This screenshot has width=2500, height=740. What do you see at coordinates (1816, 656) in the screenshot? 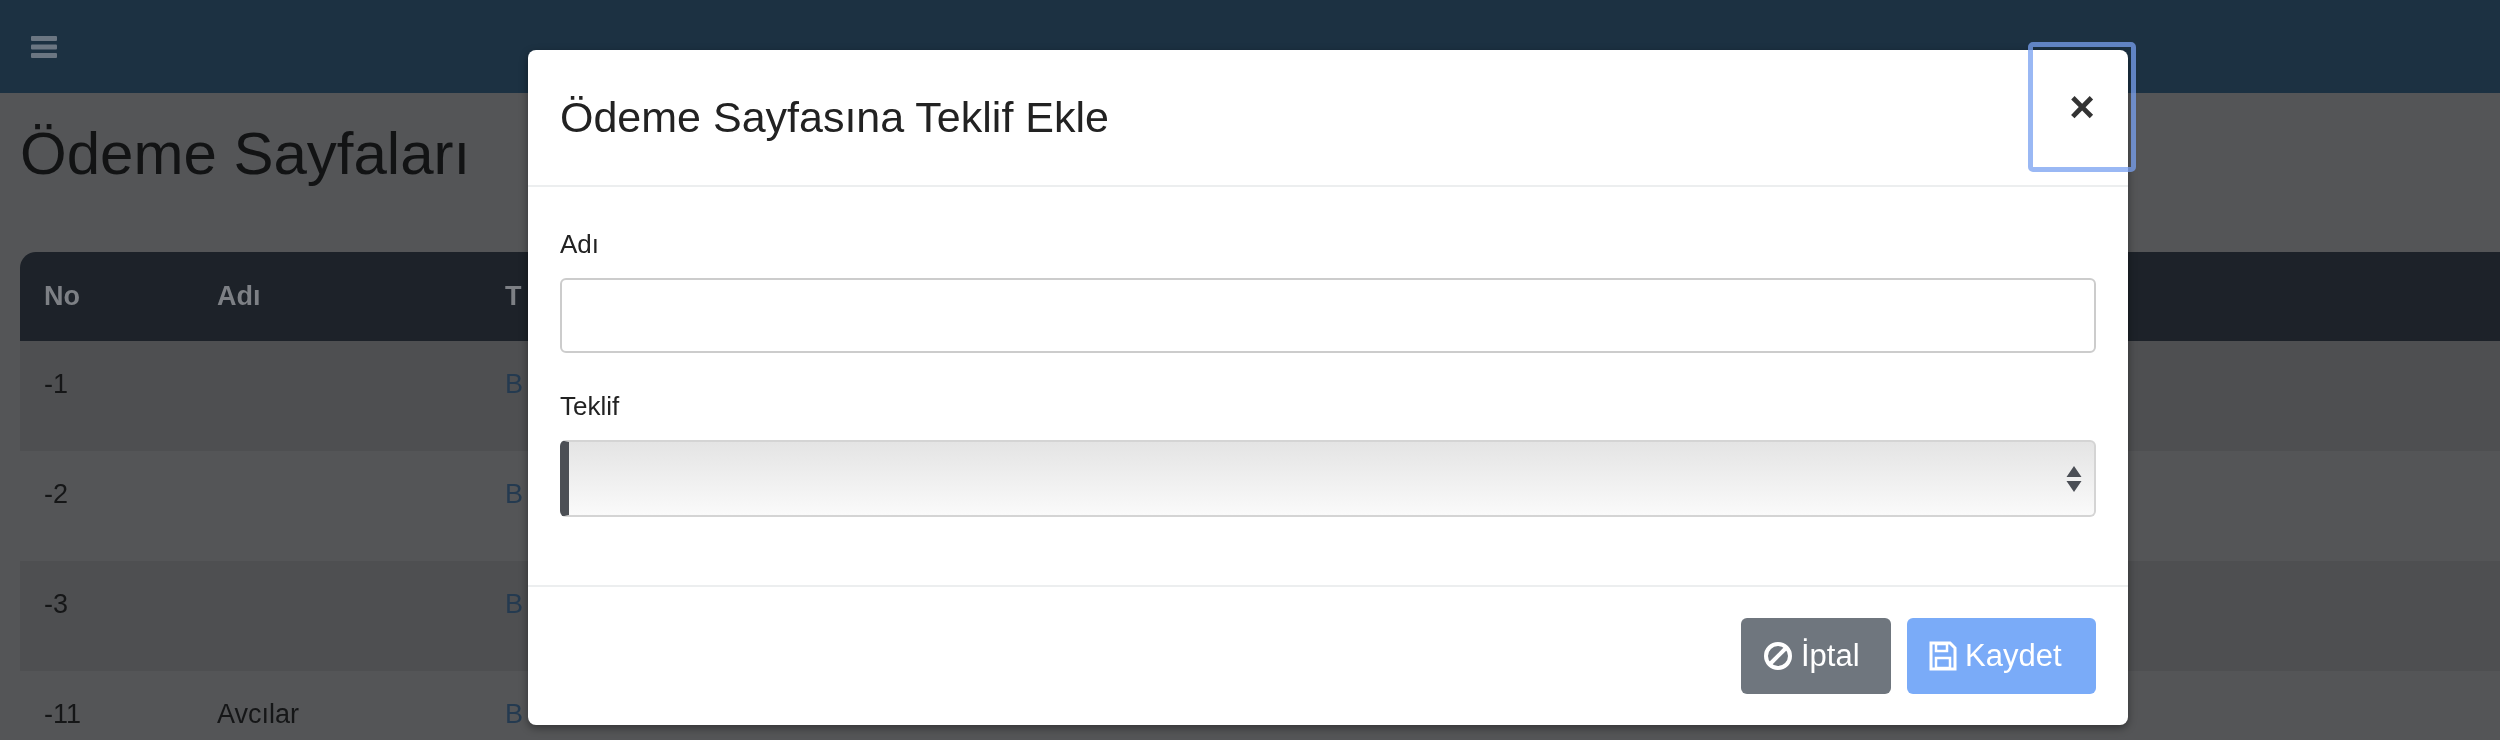
I see `cancel-button: İptal` at bounding box center [1816, 656].